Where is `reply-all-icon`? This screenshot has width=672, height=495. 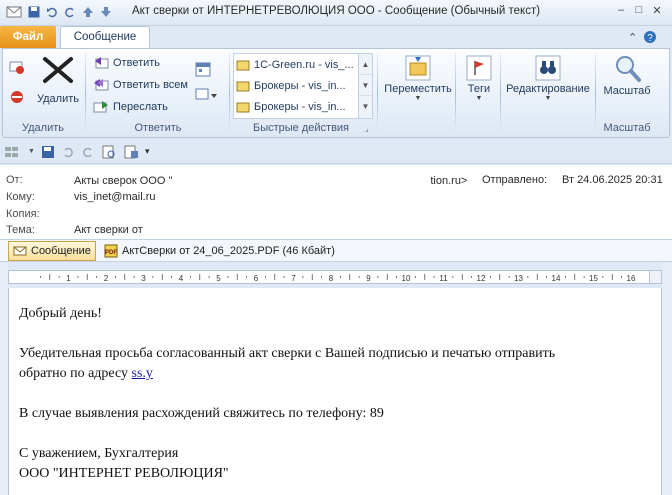 reply-all-icon is located at coordinates (101, 85).